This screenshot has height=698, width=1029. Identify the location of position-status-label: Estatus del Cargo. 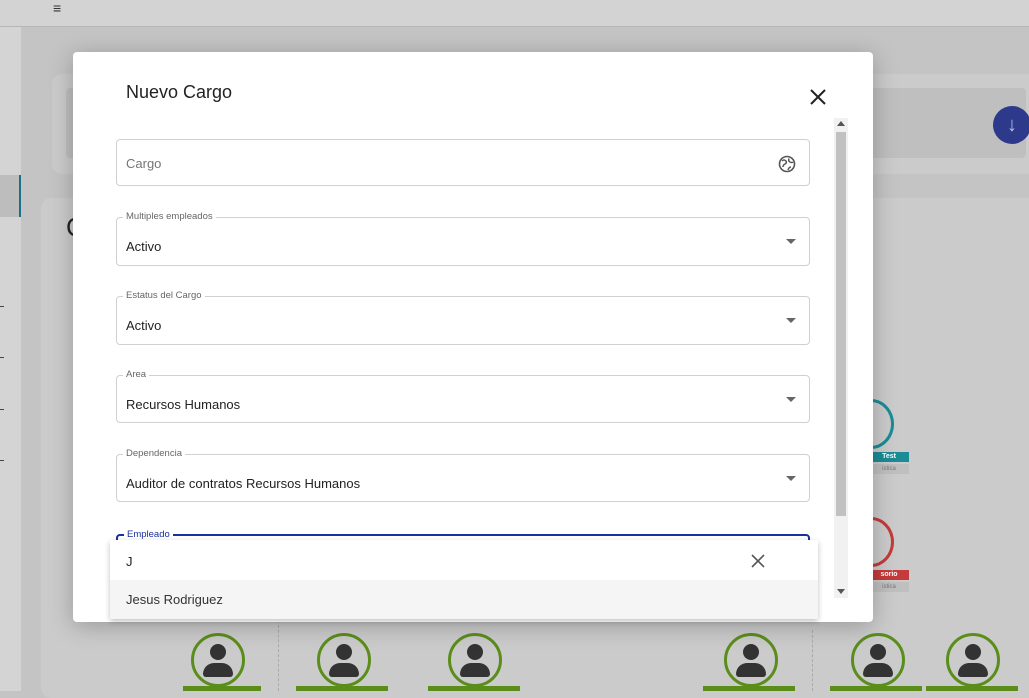
(164, 295).